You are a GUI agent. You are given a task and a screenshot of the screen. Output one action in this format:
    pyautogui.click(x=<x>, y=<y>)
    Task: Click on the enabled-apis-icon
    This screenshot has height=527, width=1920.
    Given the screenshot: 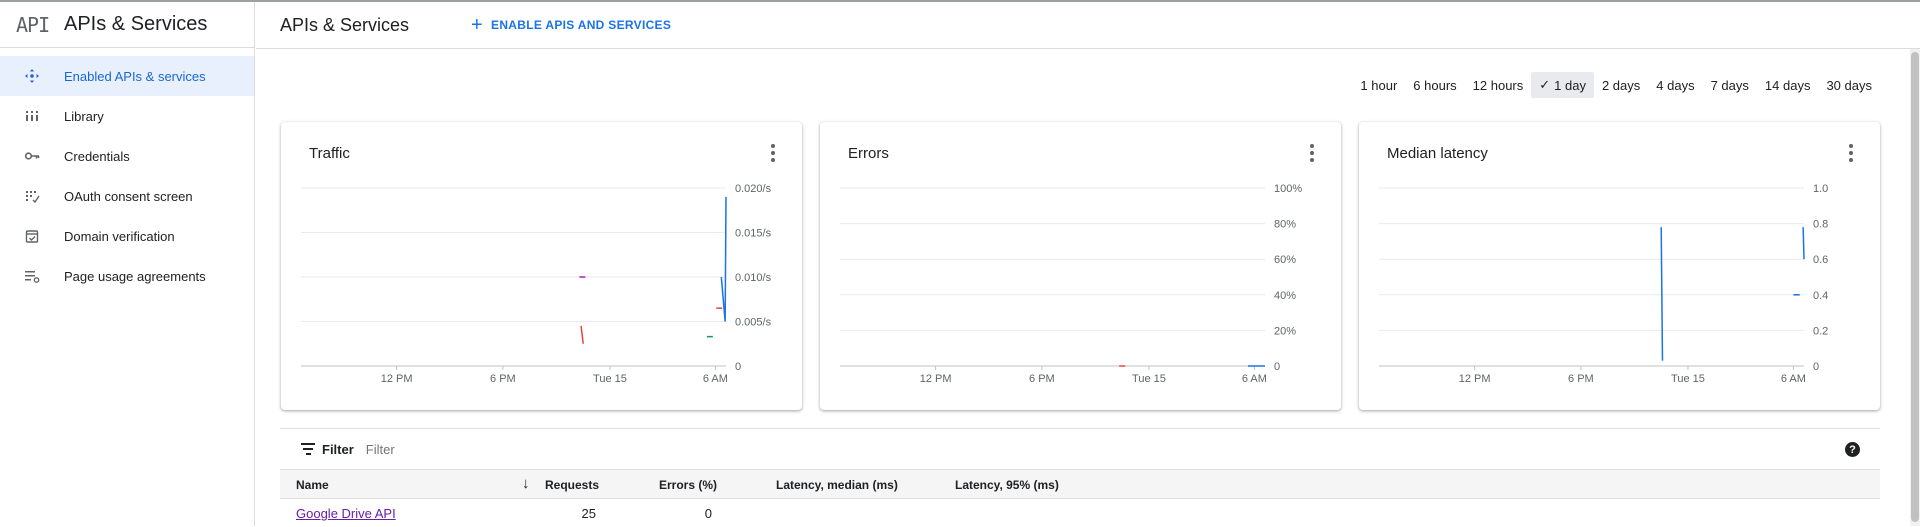 What is the action you would take?
    pyautogui.click(x=32, y=76)
    